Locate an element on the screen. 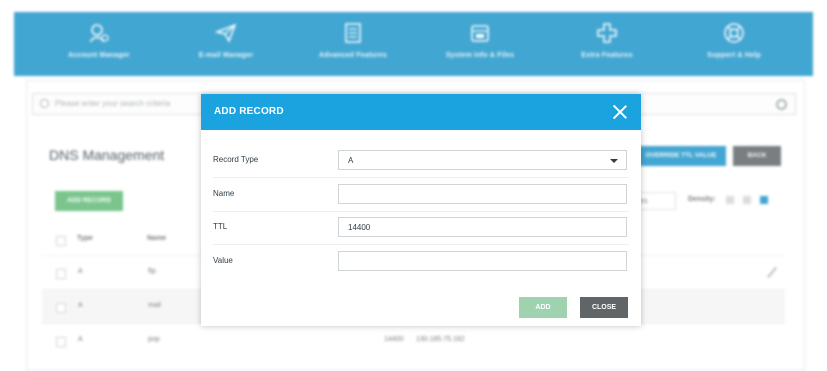  record-type-value: A is located at coordinates (351, 160).